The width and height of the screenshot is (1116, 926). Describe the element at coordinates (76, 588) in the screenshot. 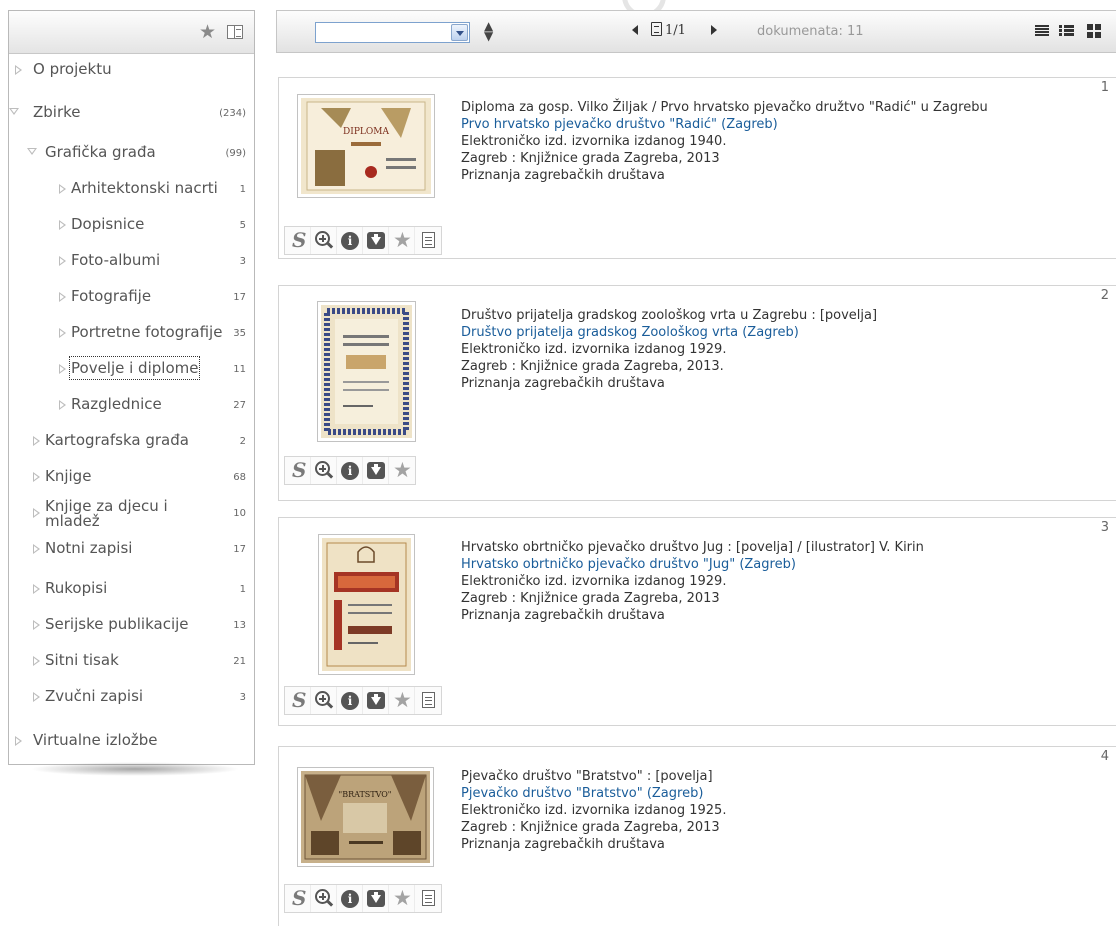

I see `tree-item-label: Rukopisi` at that location.